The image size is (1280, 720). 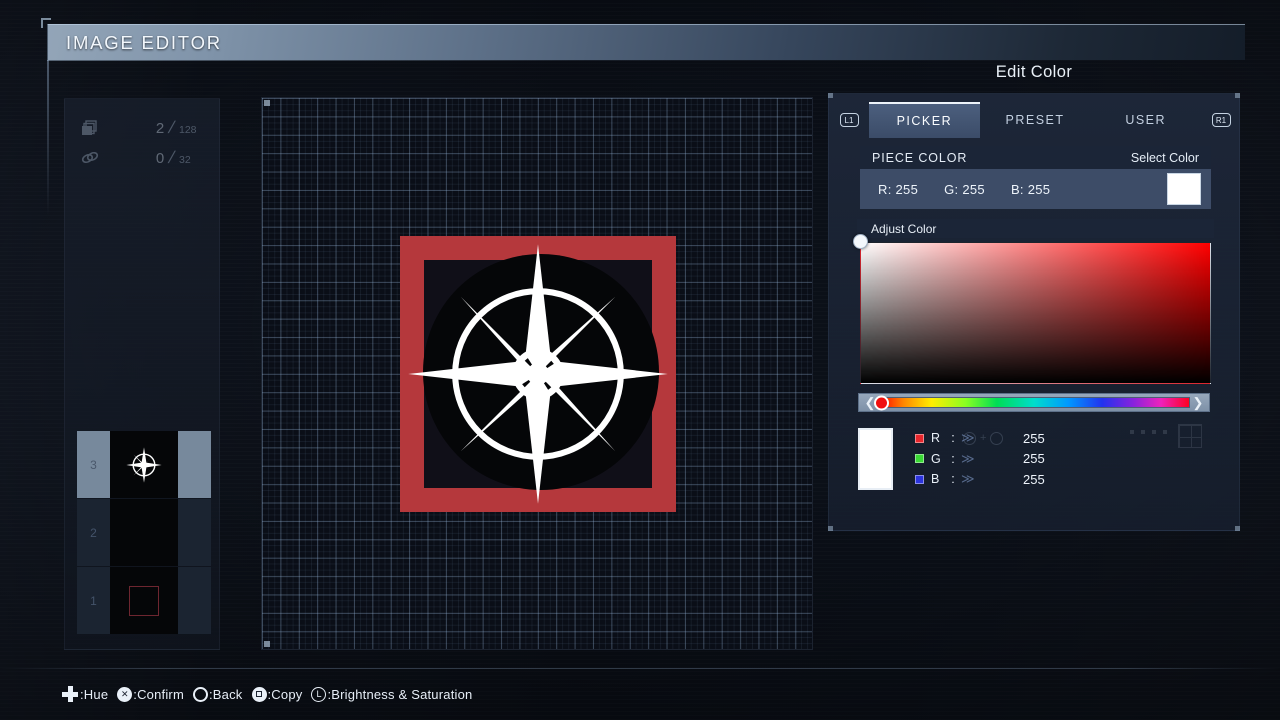 What do you see at coordinates (898, 189) in the screenshot?
I see `piece-color-r: R: 255` at bounding box center [898, 189].